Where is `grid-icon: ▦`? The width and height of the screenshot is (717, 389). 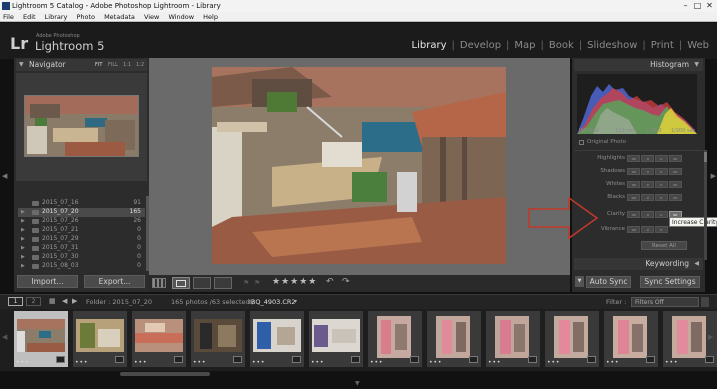 grid-icon: ▦ is located at coordinates (52, 301).